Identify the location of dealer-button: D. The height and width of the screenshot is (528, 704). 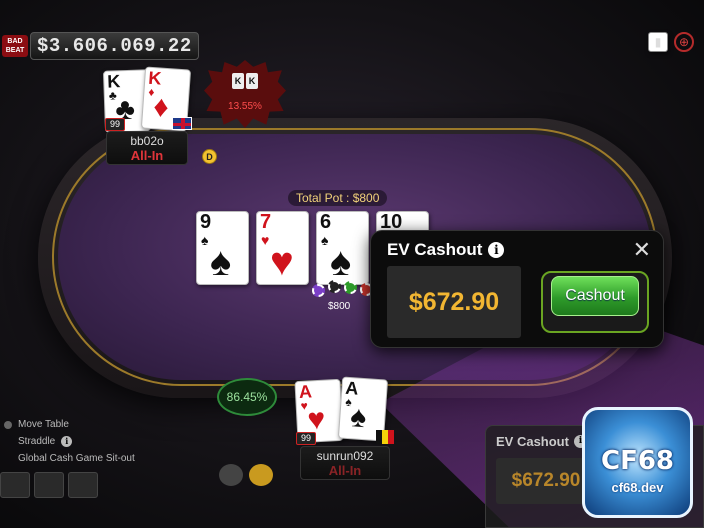
(209, 156).